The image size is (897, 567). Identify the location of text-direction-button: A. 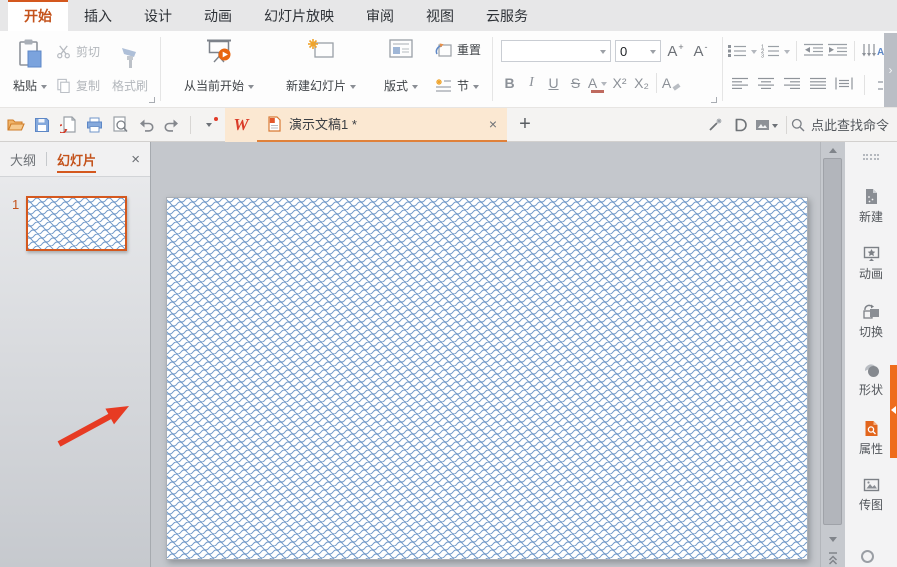
(873, 51).